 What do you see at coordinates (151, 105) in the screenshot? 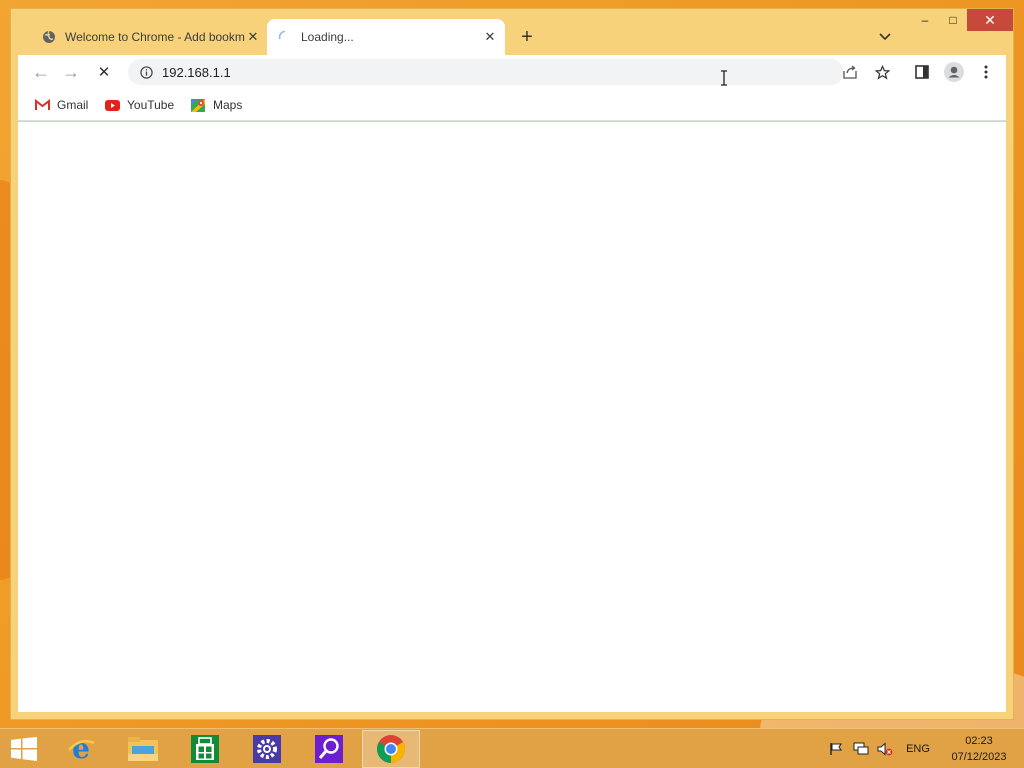
I see `bookmark-label: YouTube` at bounding box center [151, 105].